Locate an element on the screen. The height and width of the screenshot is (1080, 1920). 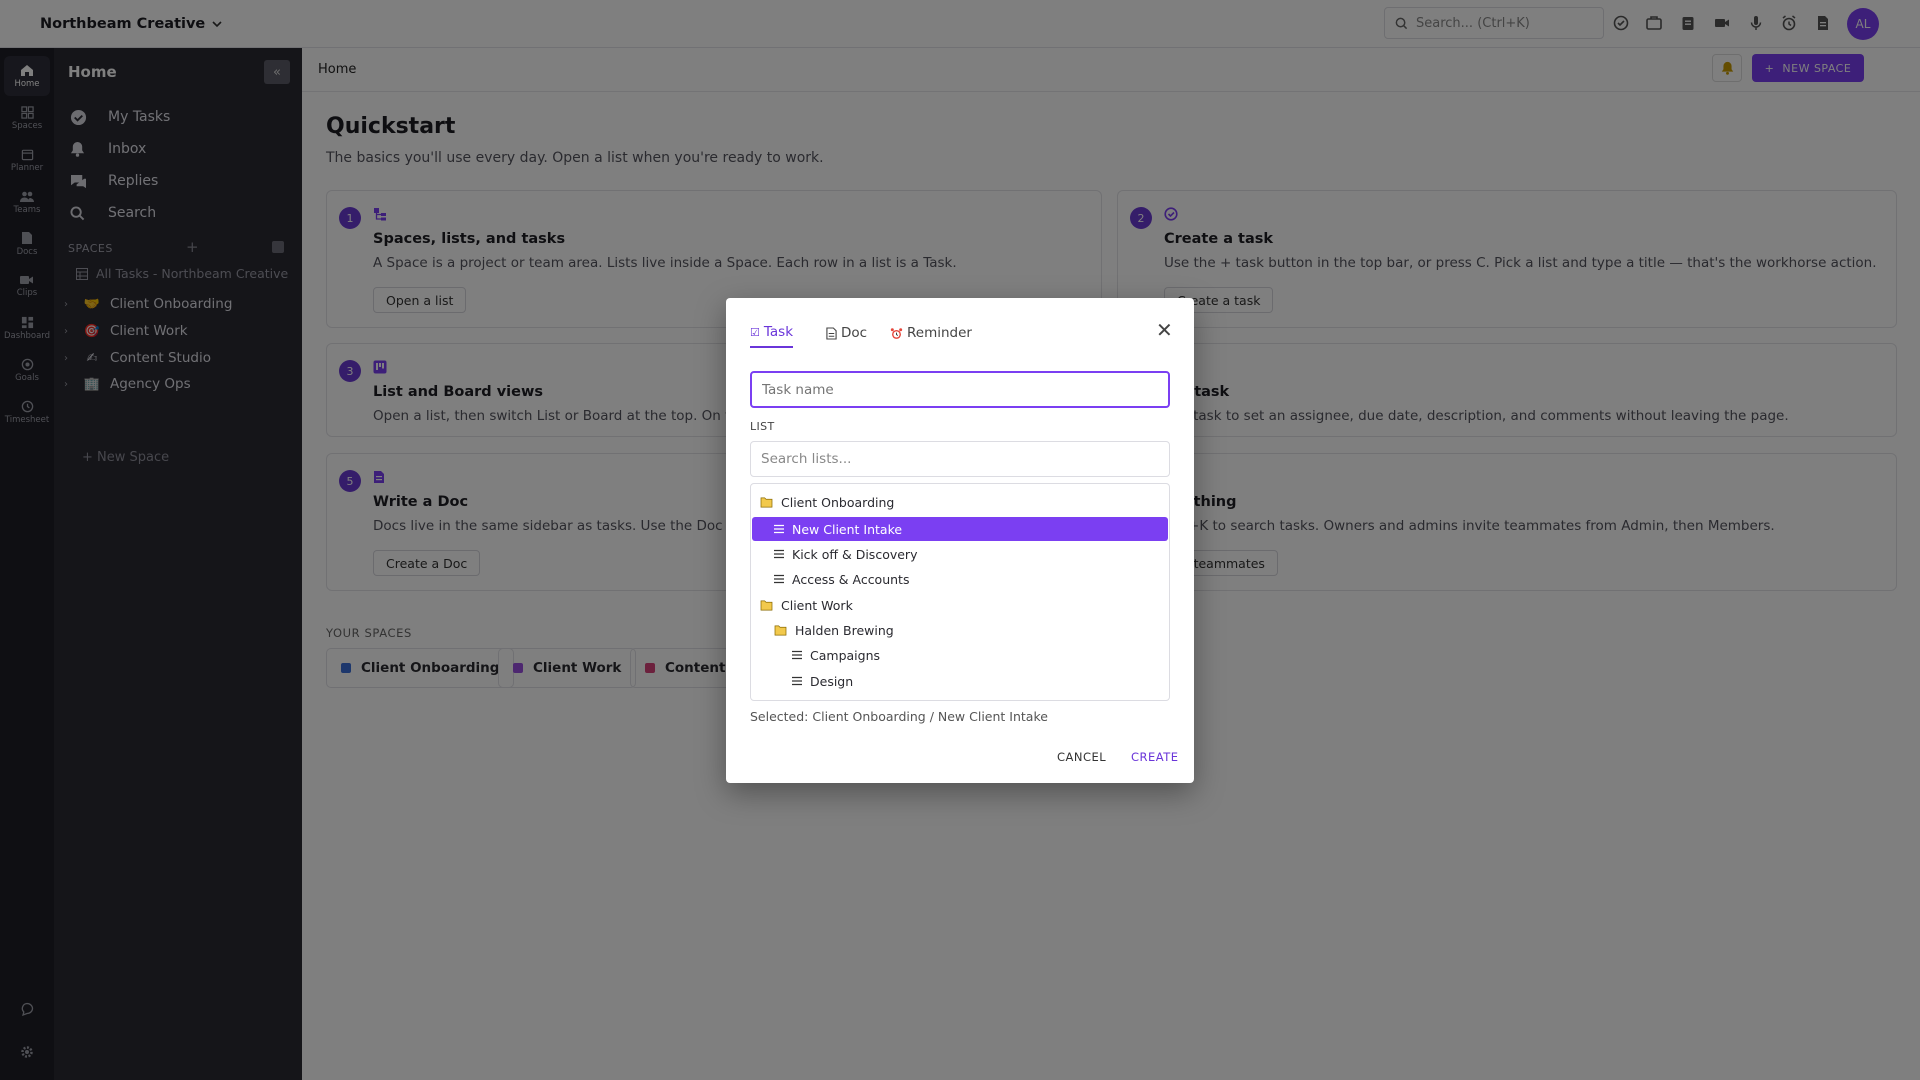
tree-label: Access & Accounts is located at coordinates (851, 579).